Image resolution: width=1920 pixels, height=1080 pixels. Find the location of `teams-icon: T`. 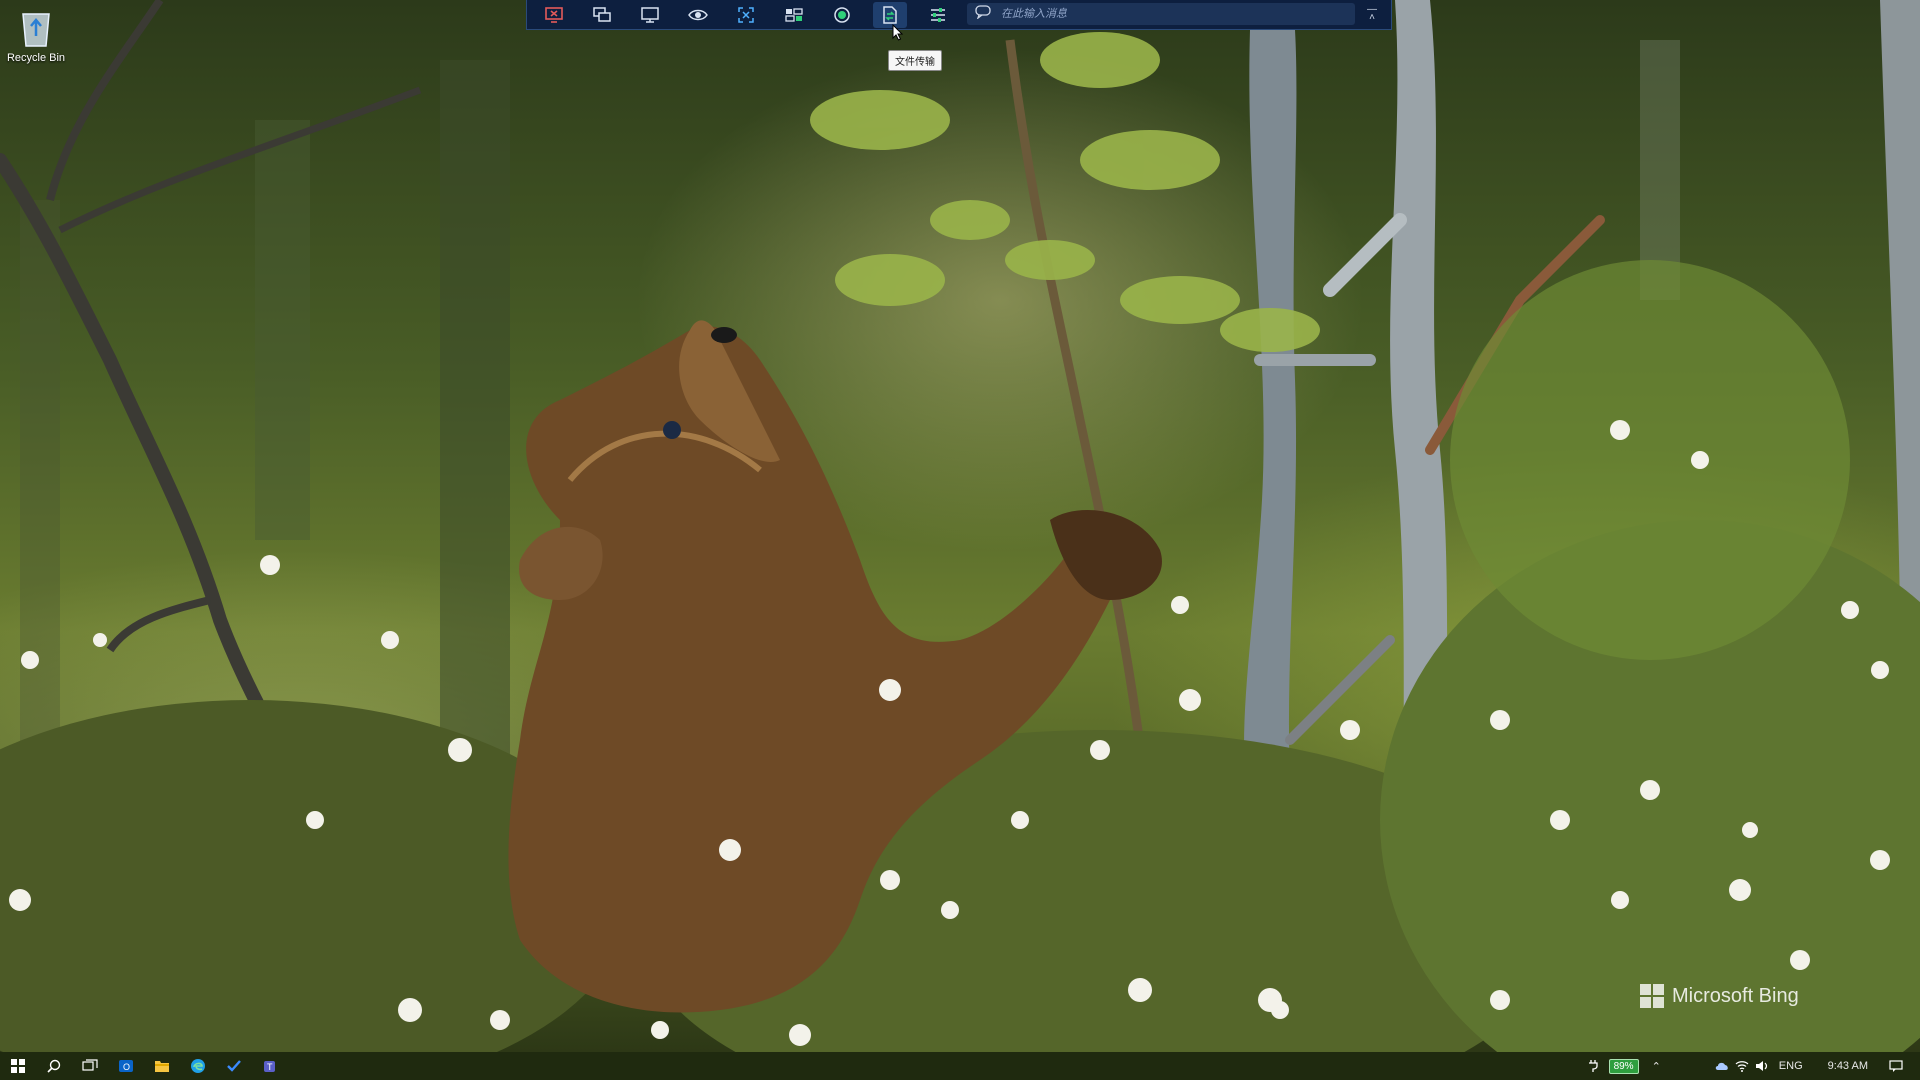

teams-icon: T is located at coordinates (270, 1066).